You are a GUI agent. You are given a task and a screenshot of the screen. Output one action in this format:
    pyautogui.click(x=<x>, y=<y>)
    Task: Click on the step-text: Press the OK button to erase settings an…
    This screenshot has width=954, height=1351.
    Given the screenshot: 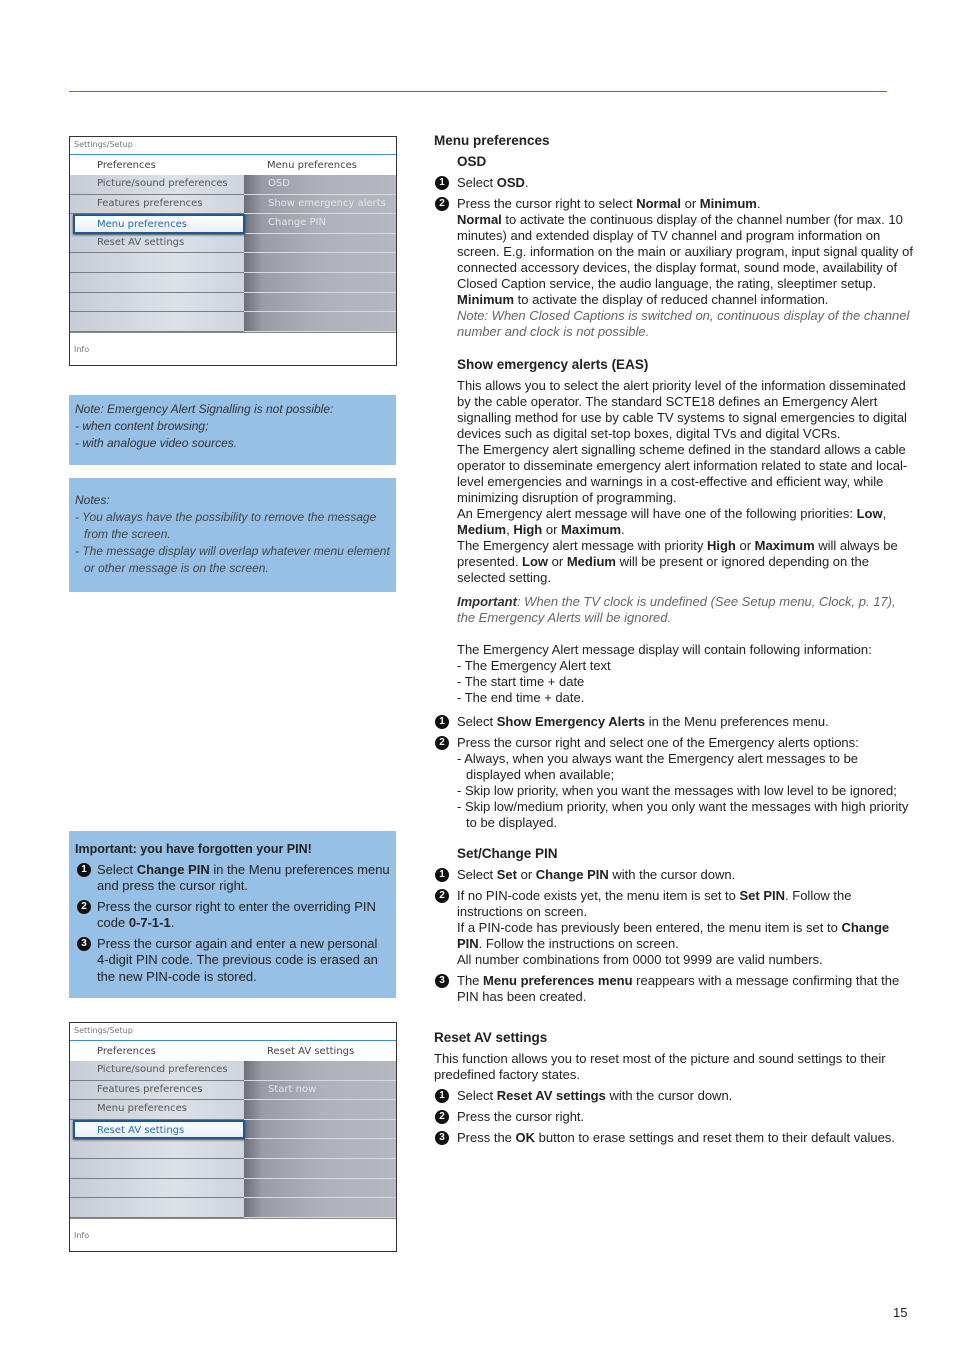 What is the action you would take?
    pyautogui.click(x=676, y=1137)
    